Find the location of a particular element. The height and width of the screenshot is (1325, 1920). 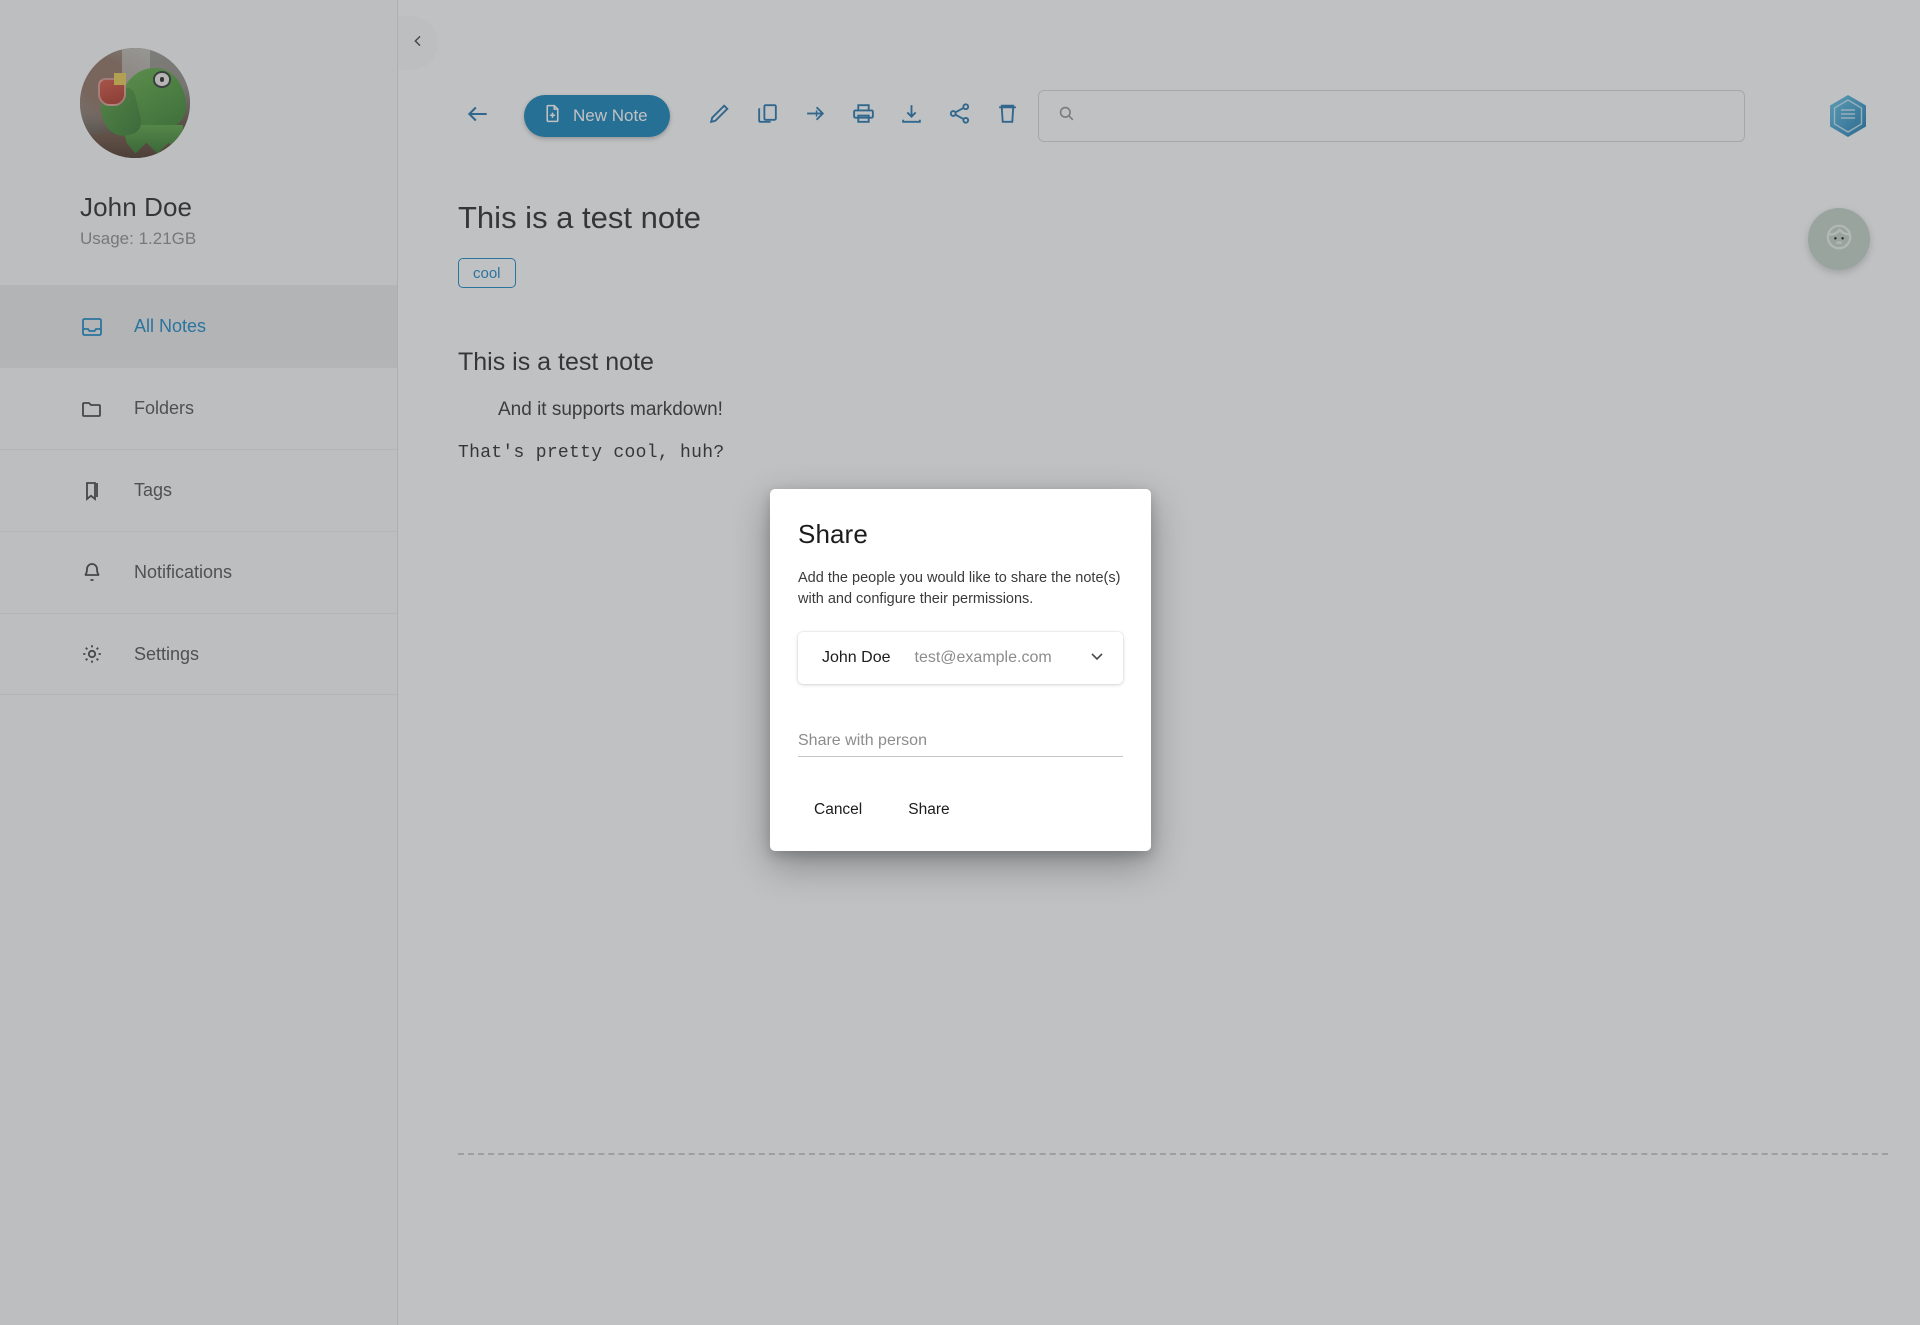

shared-person-row: John Doe test@example.com is located at coordinates (960, 658).